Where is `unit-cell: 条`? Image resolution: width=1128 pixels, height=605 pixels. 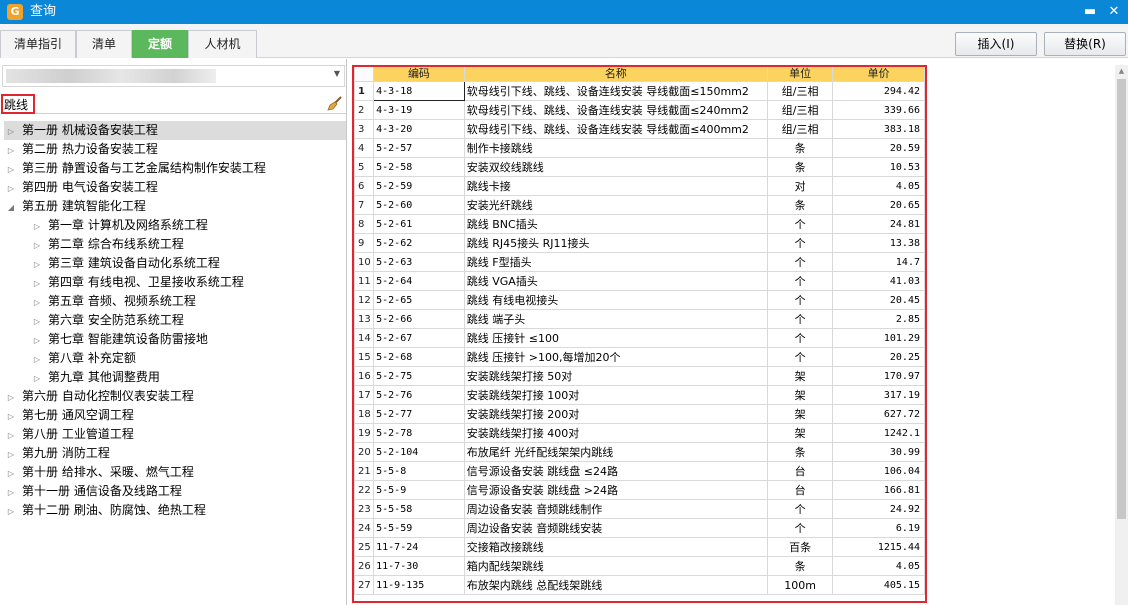 unit-cell: 条 is located at coordinates (800, 566).